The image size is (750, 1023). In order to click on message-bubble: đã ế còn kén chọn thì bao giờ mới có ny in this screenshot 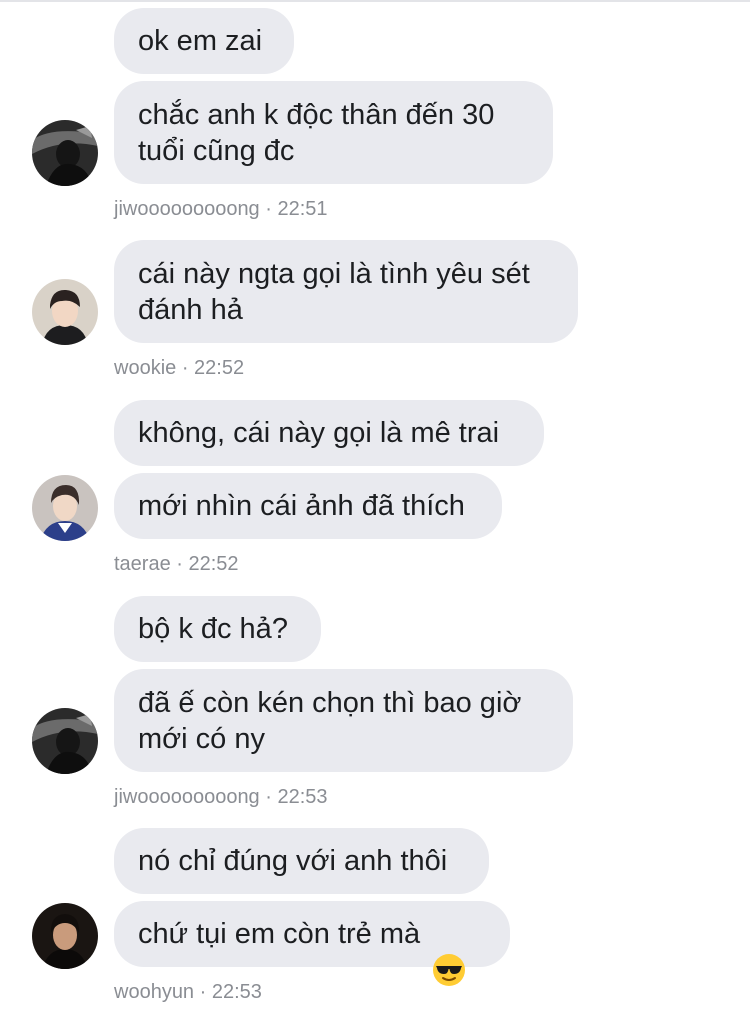, I will do `click(343, 720)`.